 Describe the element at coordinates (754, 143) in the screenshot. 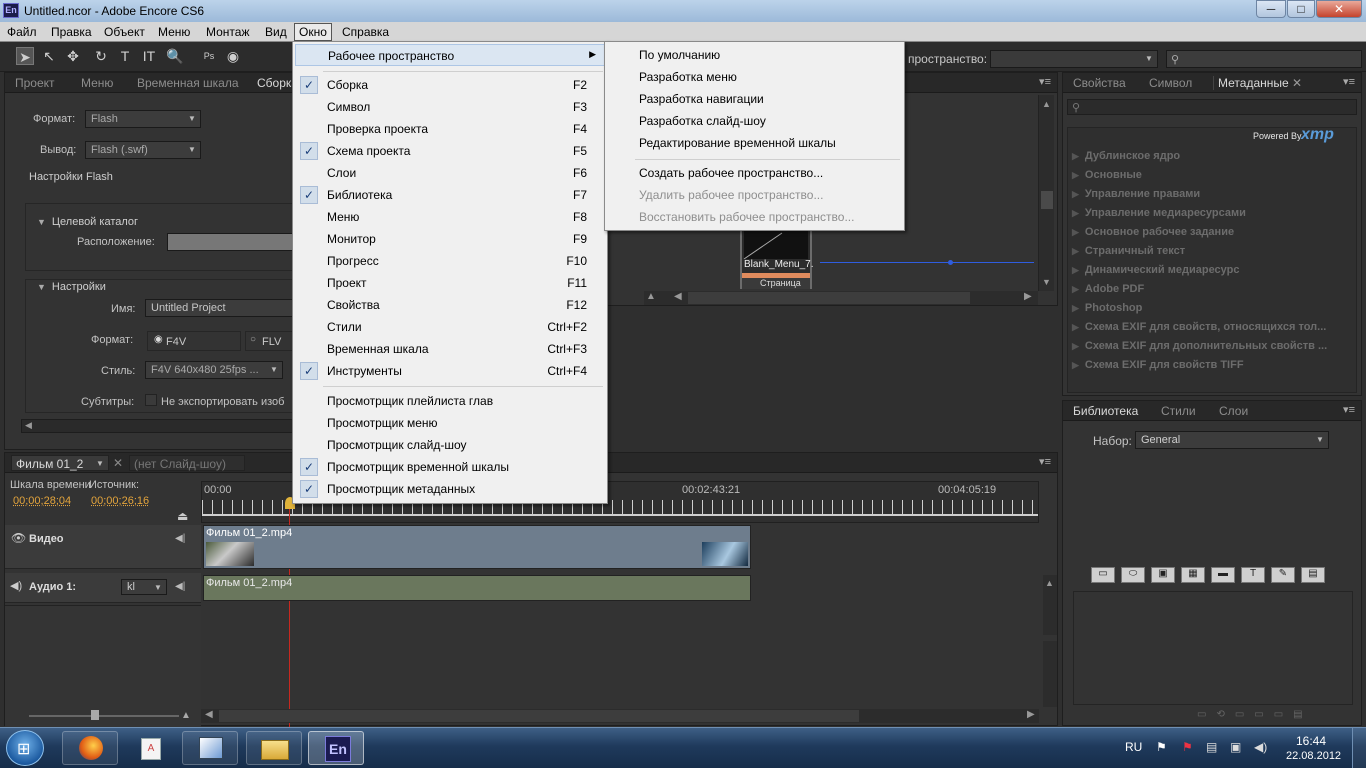

I see `workspace-timeline-editing: Редактирование временной шкалы` at that location.